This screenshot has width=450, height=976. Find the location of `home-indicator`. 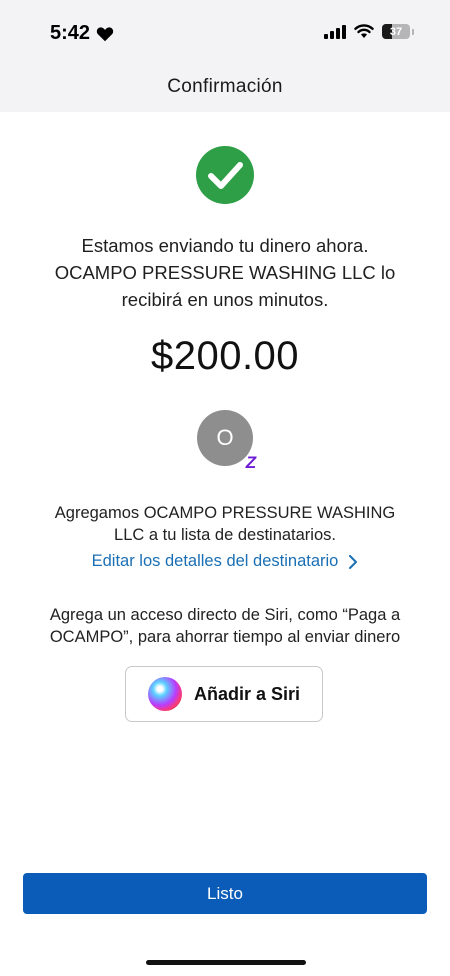

home-indicator is located at coordinates (226, 962).